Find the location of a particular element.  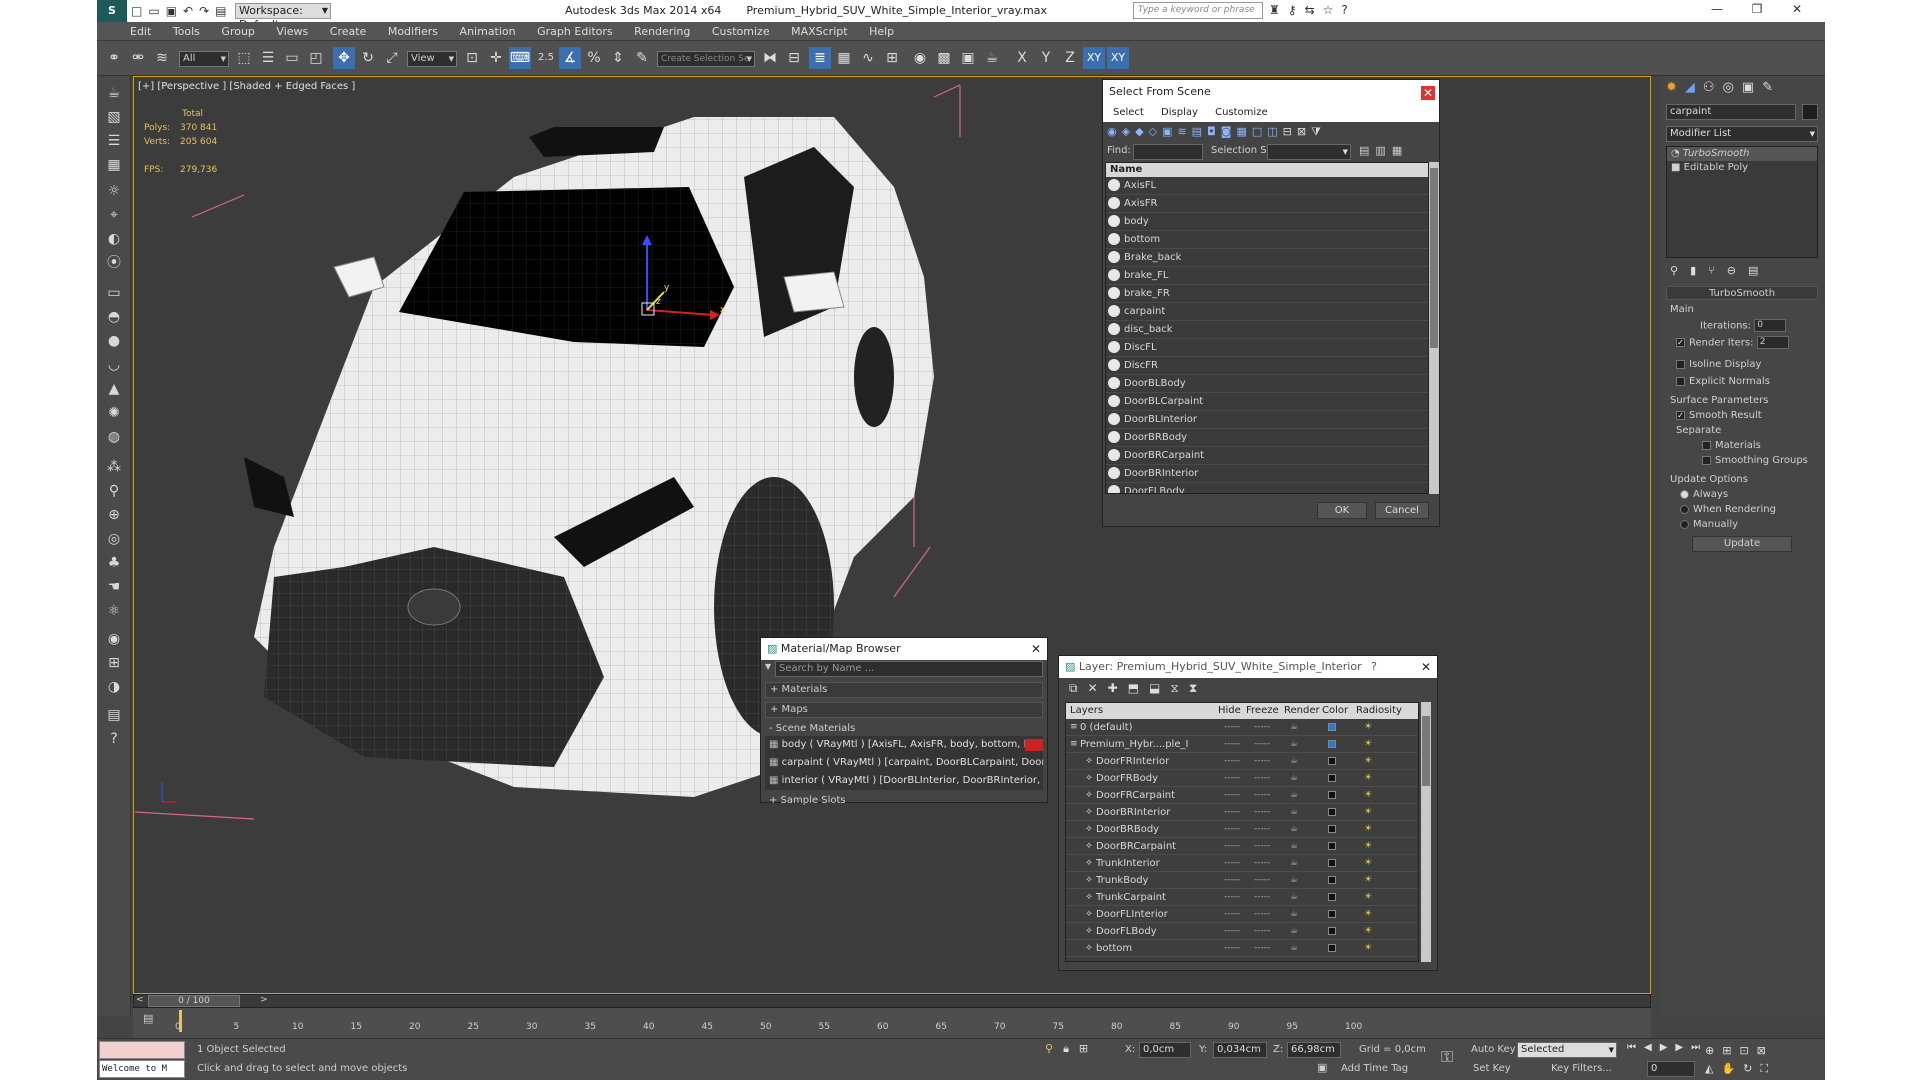

y-coord-field: 0,034cm is located at coordinates (1240, 1050).